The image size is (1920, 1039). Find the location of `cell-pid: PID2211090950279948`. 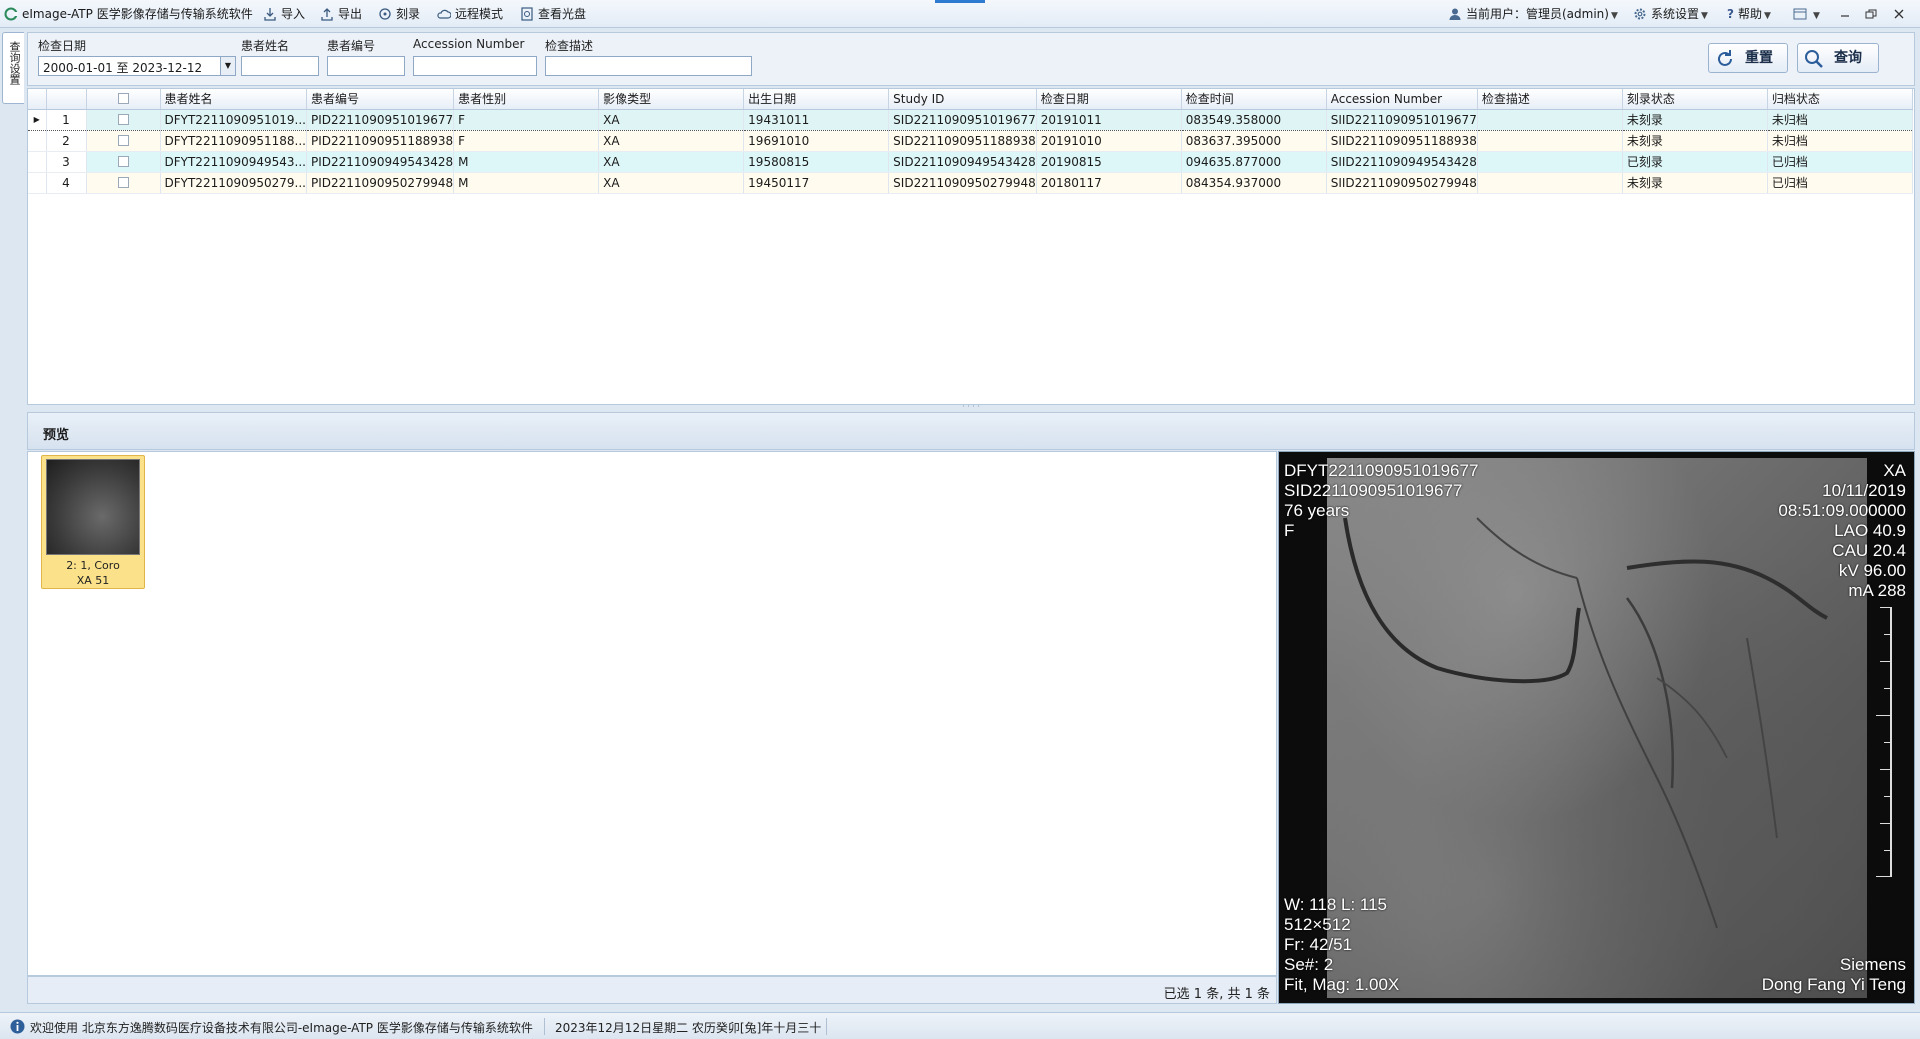

cell-pid: PID2211090950279948 is located at coordinates (380, 183).